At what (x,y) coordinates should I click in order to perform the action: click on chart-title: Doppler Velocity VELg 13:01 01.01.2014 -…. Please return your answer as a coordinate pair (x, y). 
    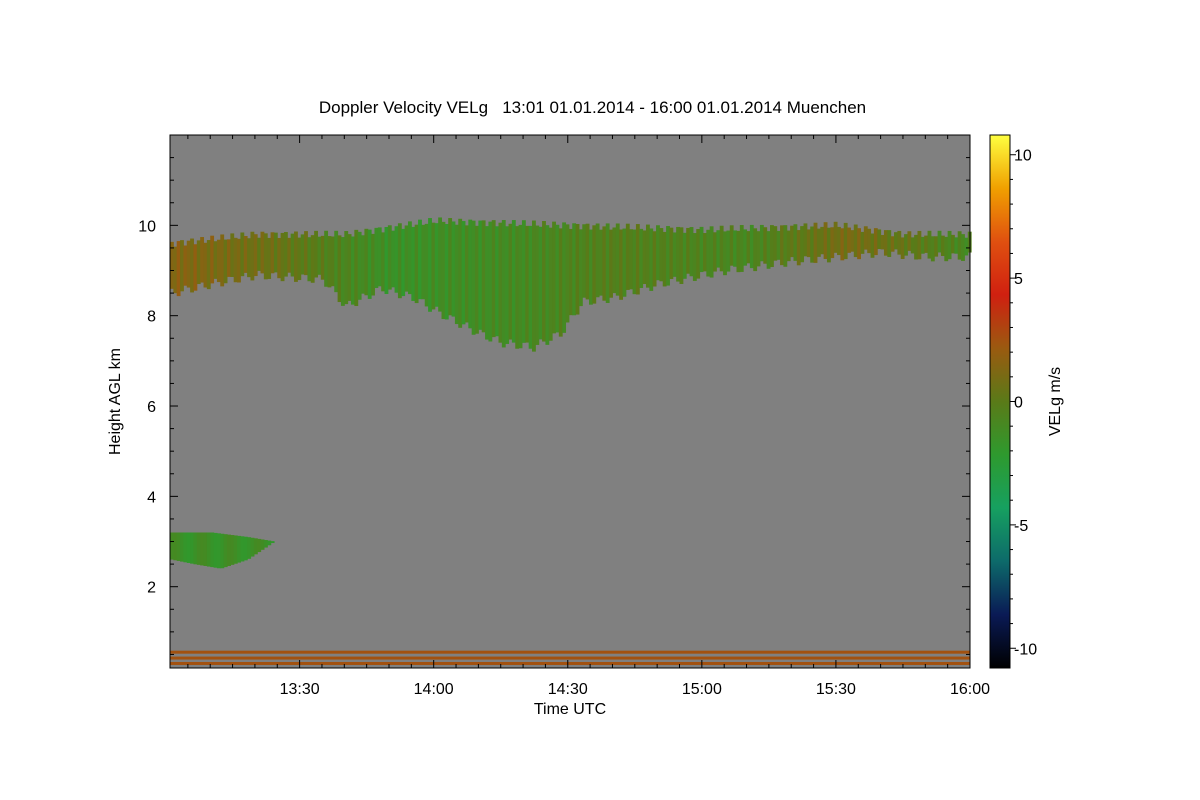
    Looking at the image, I should click on (592, 107).